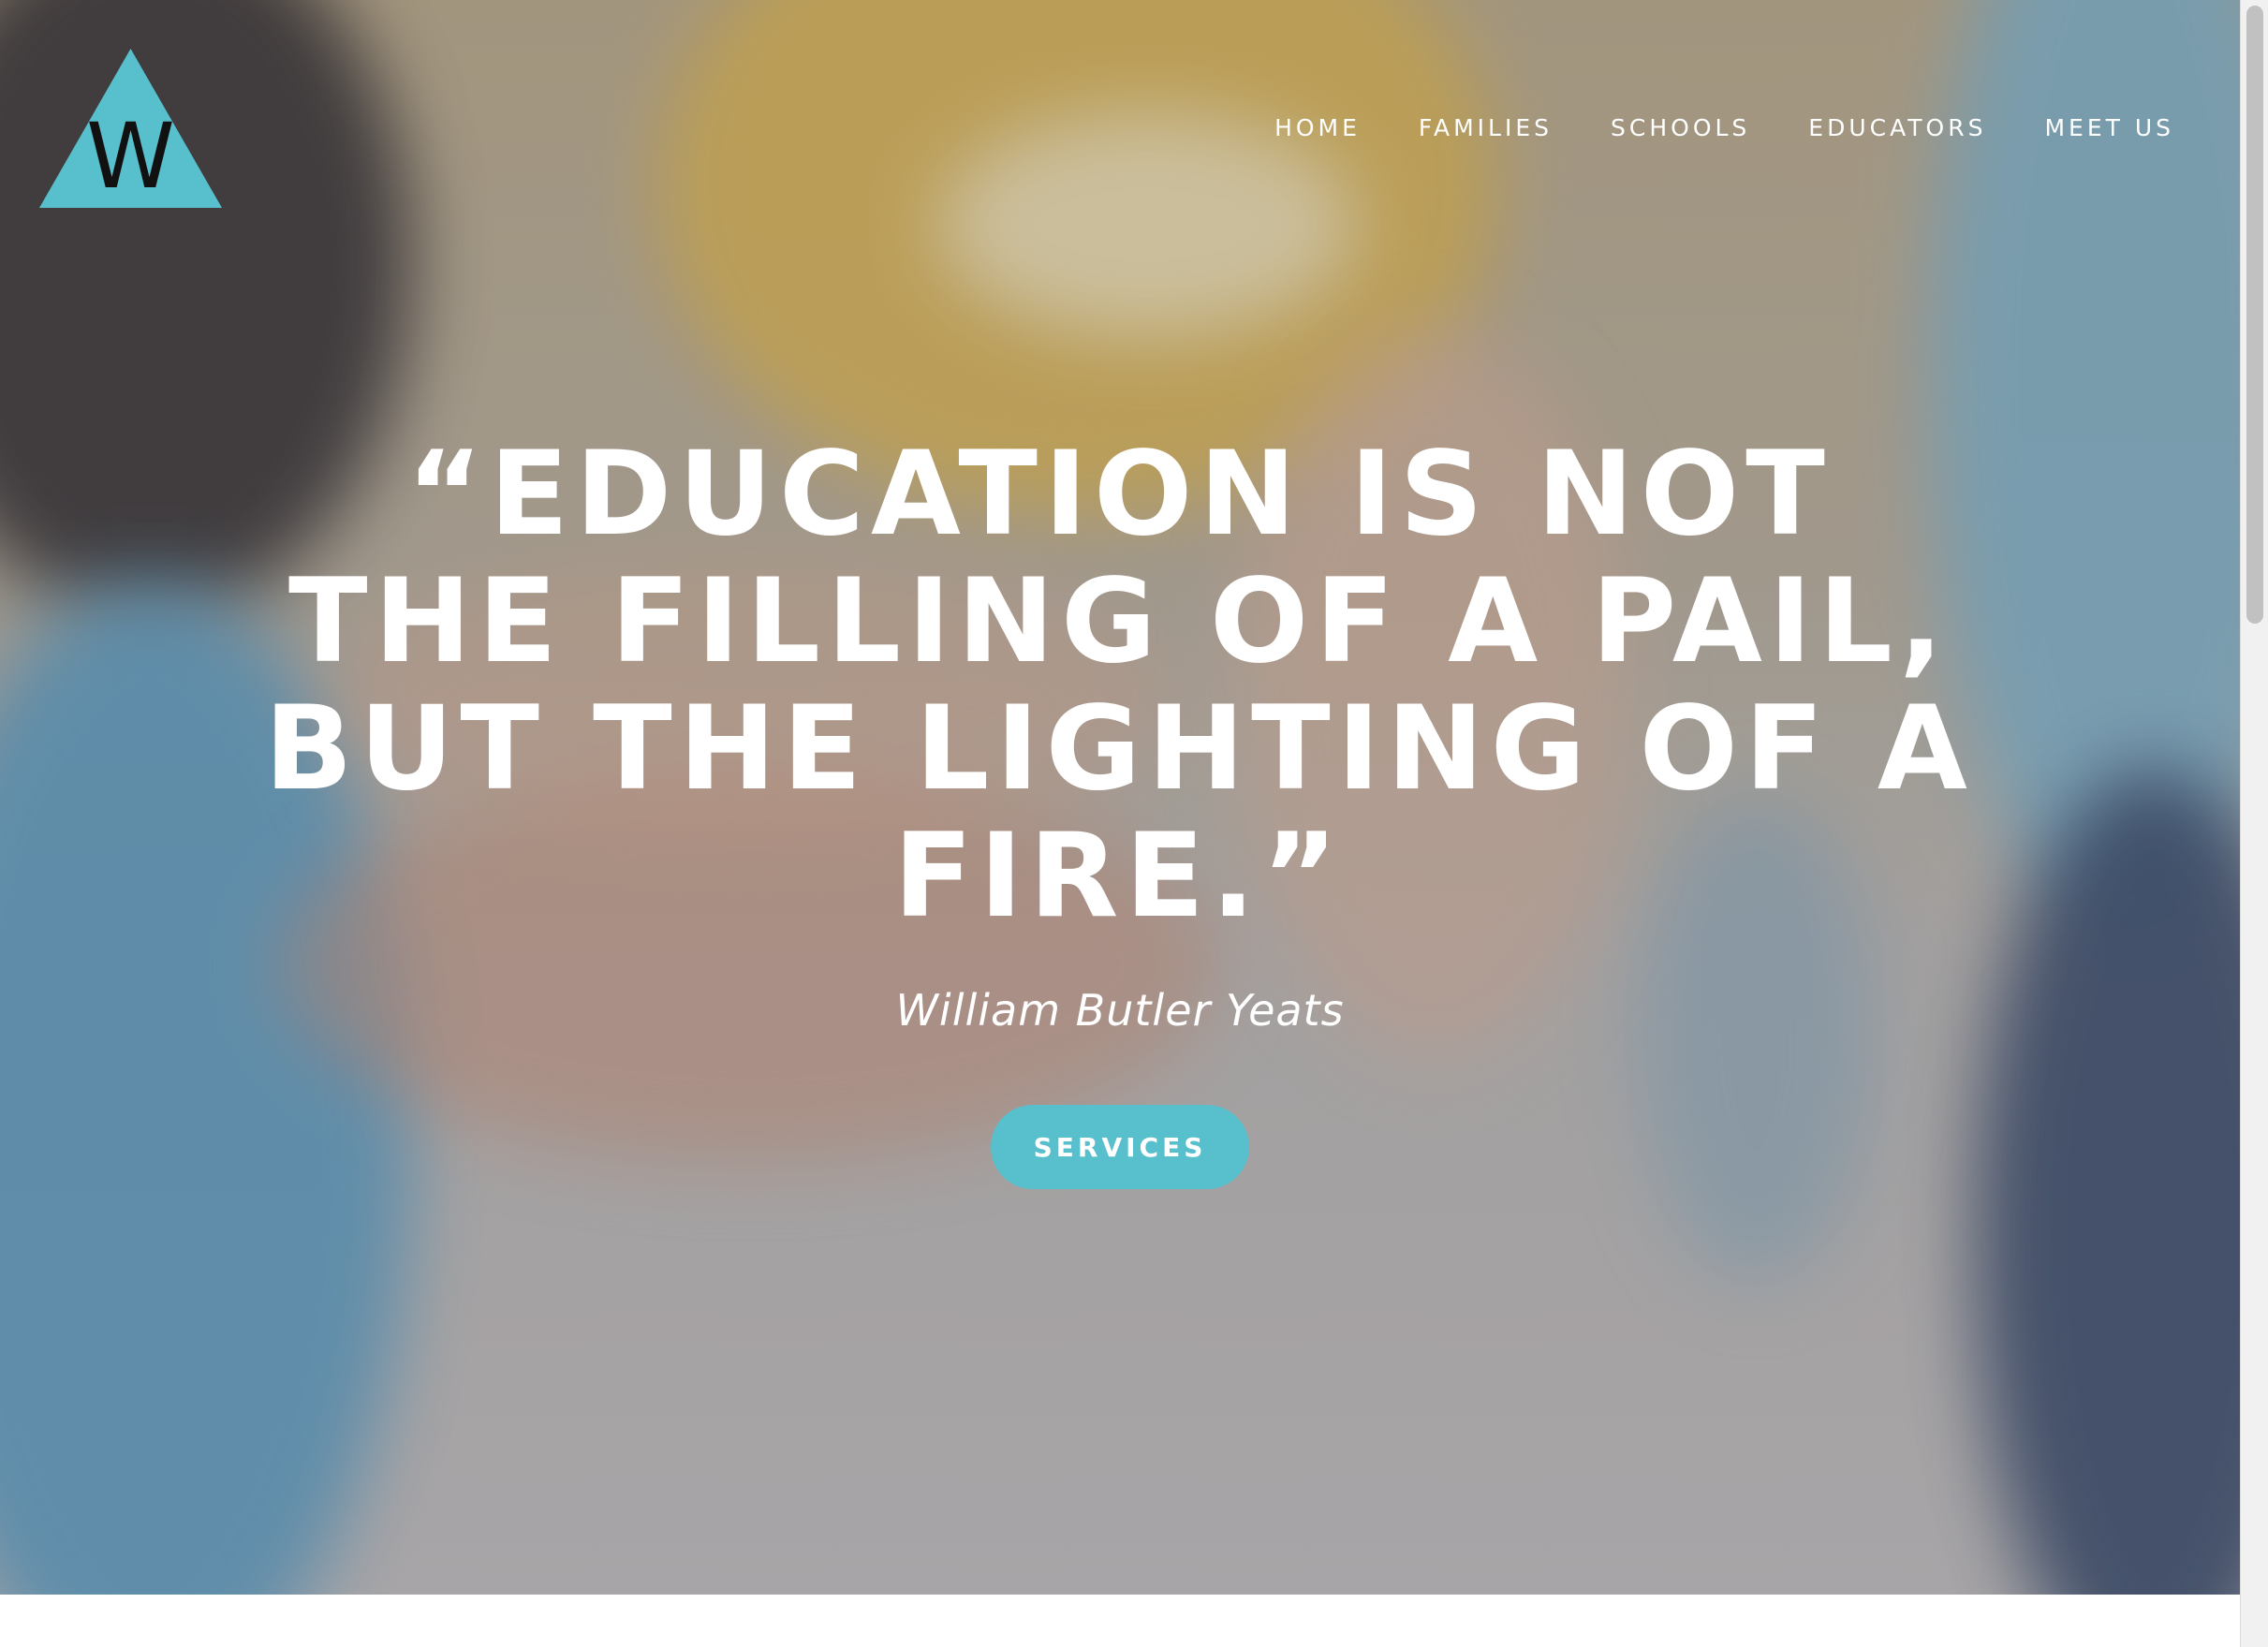 The height and width of the screenshot is (1647, 2268). Describe the element at coordinates (1119, 749) in the screenshot. I see `quote-line: BUT THE LIGHTING OF A` at that location.